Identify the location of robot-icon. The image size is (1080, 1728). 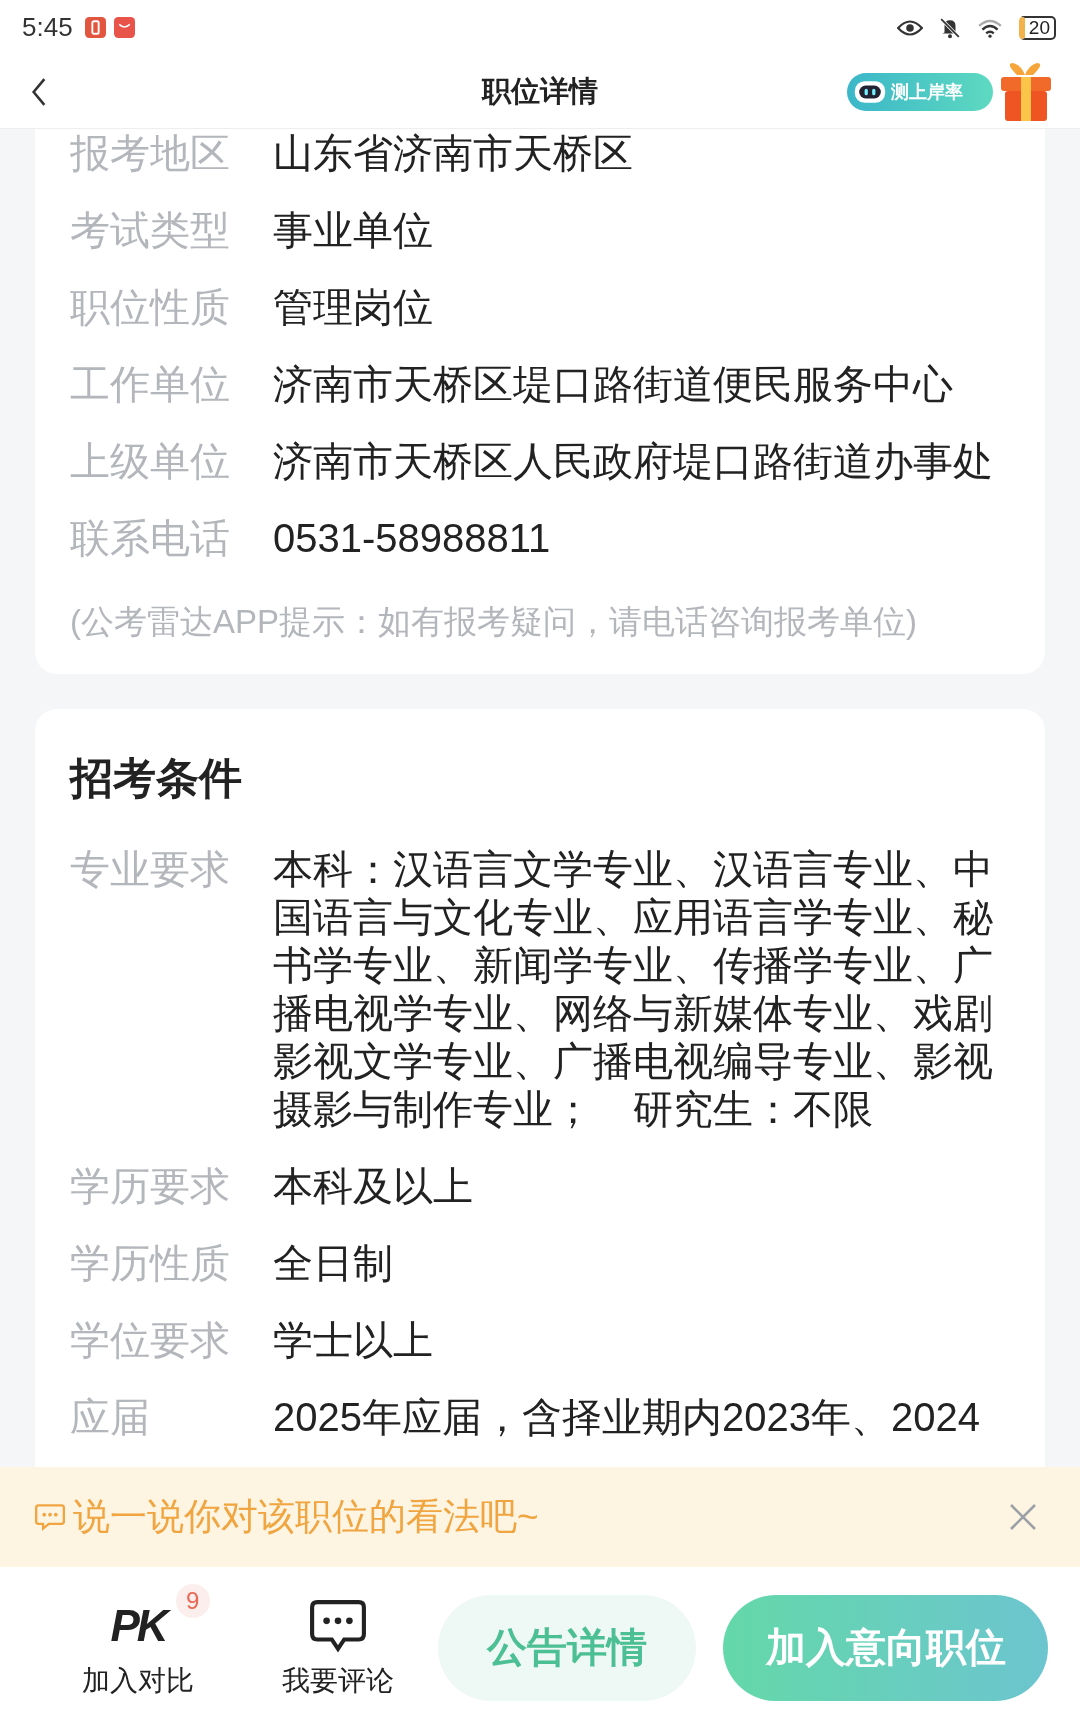
(870, 91).